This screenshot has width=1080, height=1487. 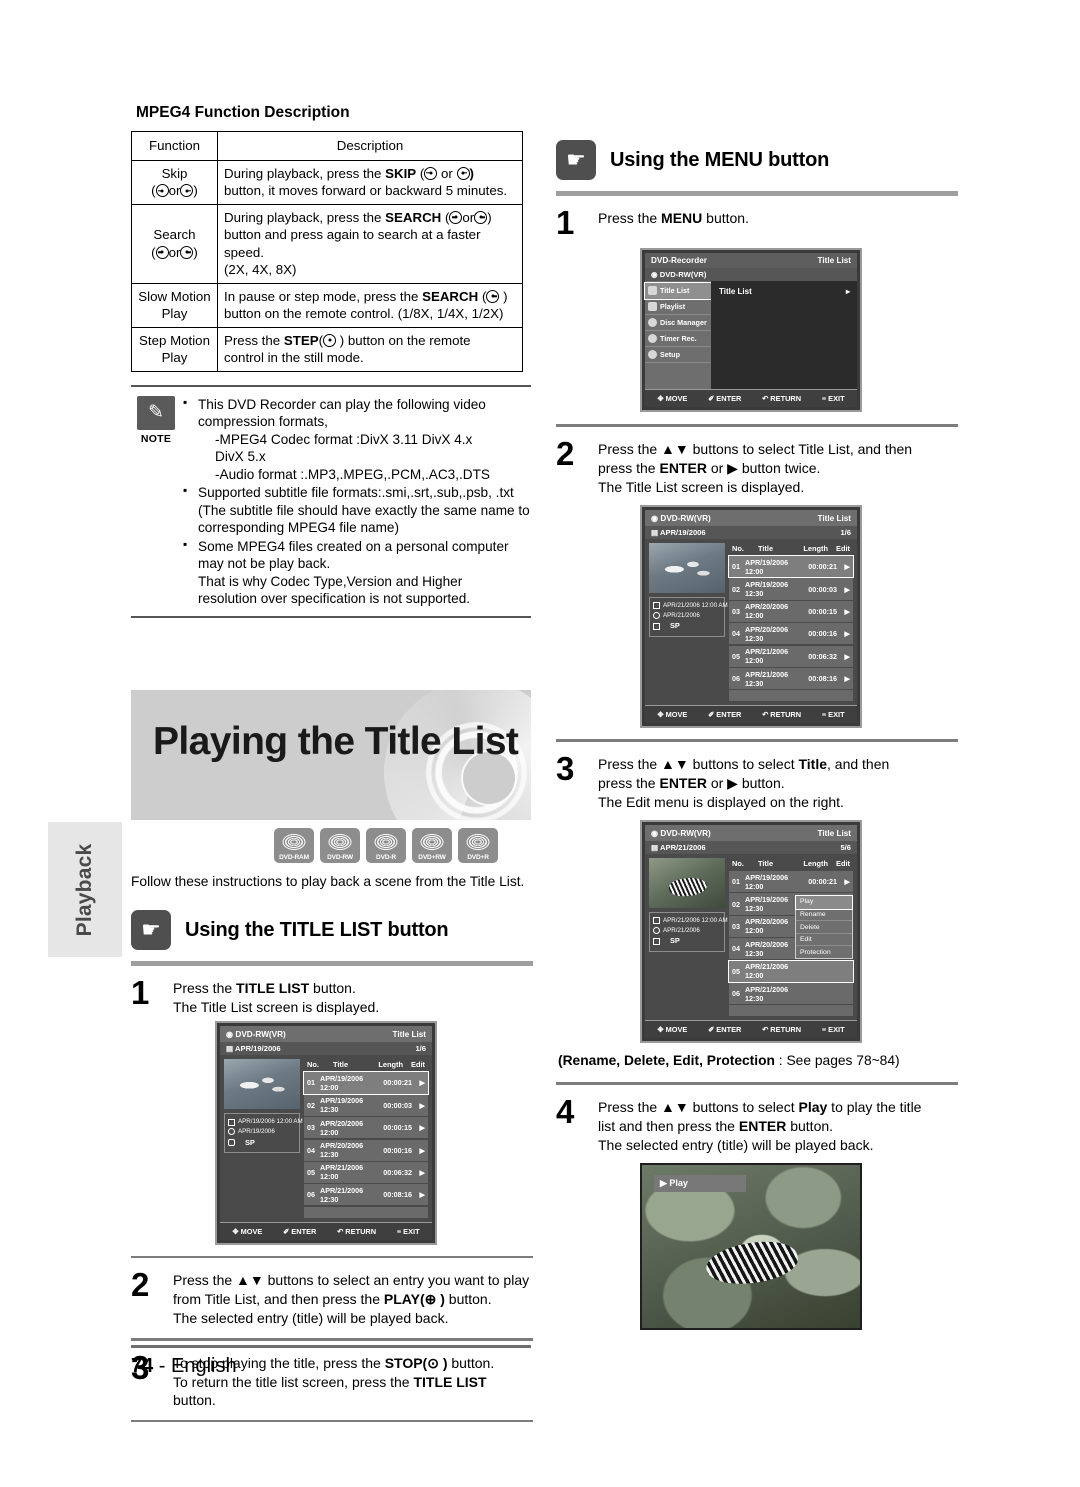 What do you see at coordinates (720, 159) in the screenshot?
I see `section-heading: Using the MENU button` at bounding box center [720, 159].